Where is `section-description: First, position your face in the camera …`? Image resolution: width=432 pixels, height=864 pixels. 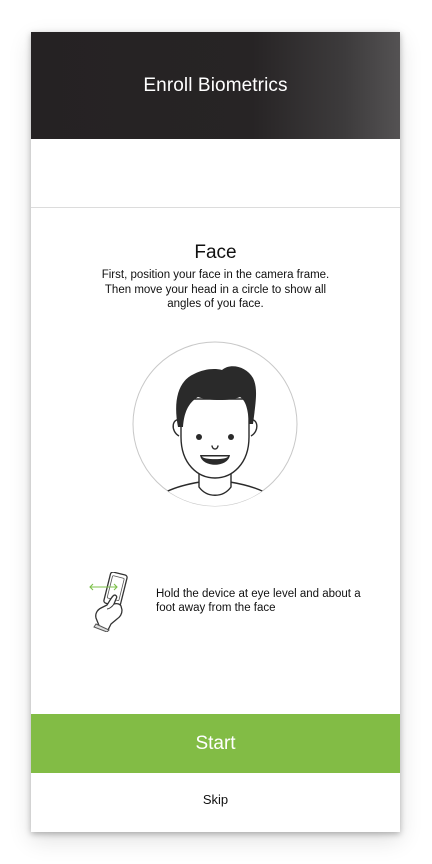 section-description: First, position your face in the camera … is located at coordinates (215, 289).